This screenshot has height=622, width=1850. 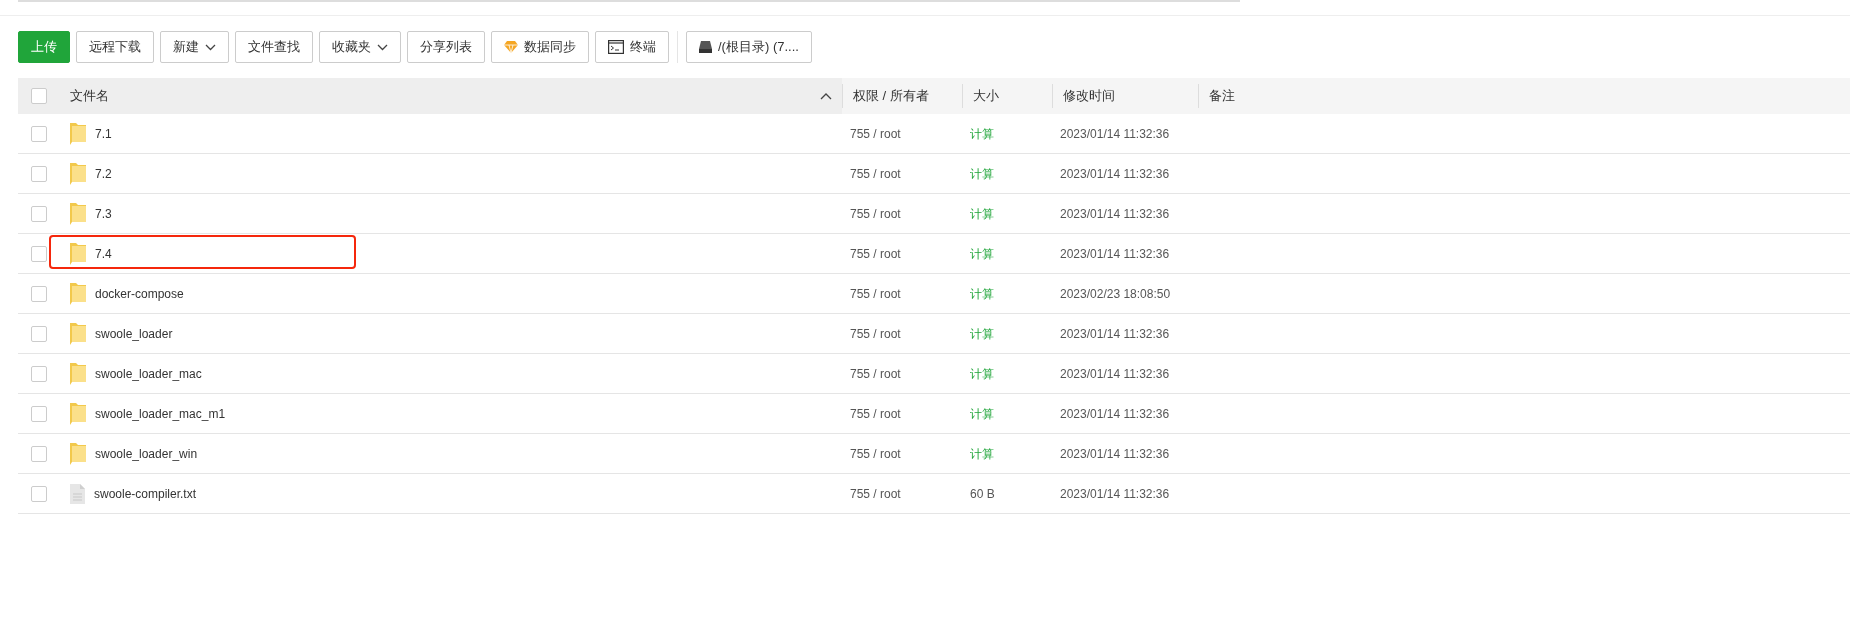 What do you see at coordinates (148, 373) in the screenshot?
I see `file-name: swoole_loader_mac` at bounding box center [148, 373].